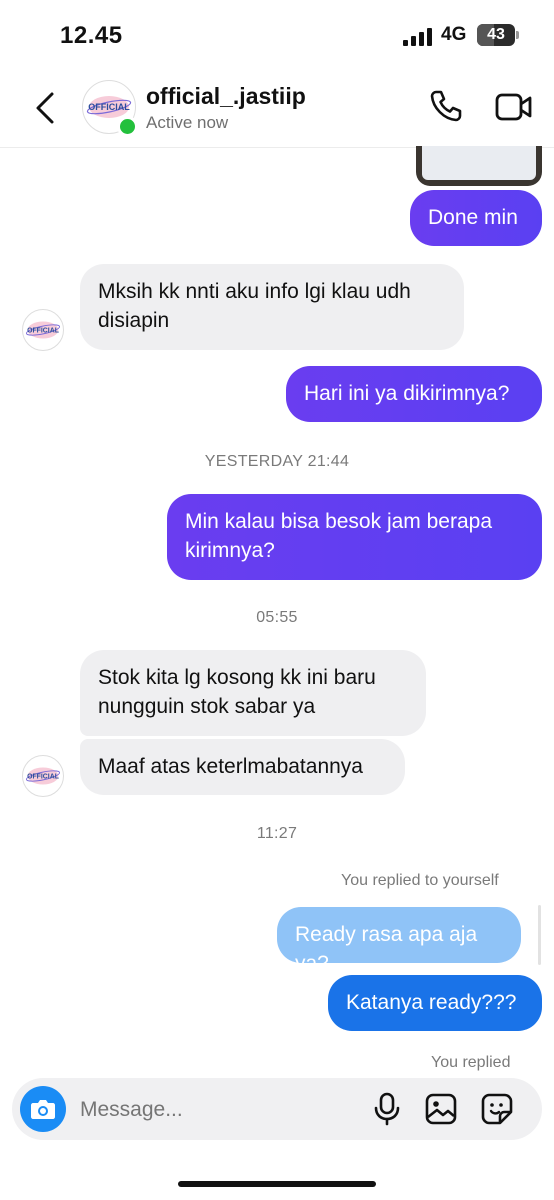 Image resolution: width=554 pixels, height=1200 pixels. What do you see at coordinates (517, 35) in the screenshot?
I see `battery-tip` at bounding box center [517, 35].